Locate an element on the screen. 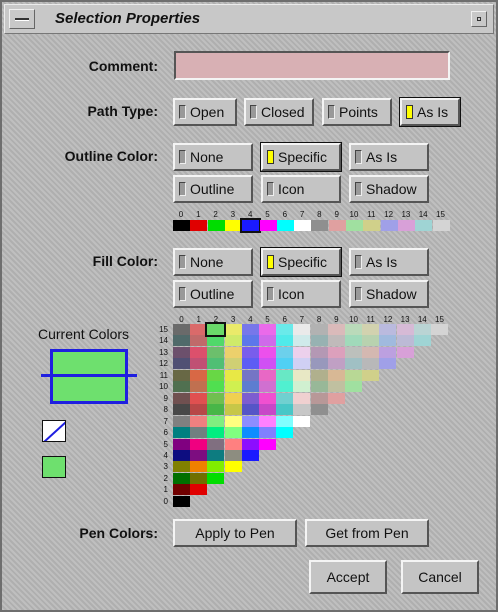  outline-color-shadow: Shadow is located at coordinates (389, 189).